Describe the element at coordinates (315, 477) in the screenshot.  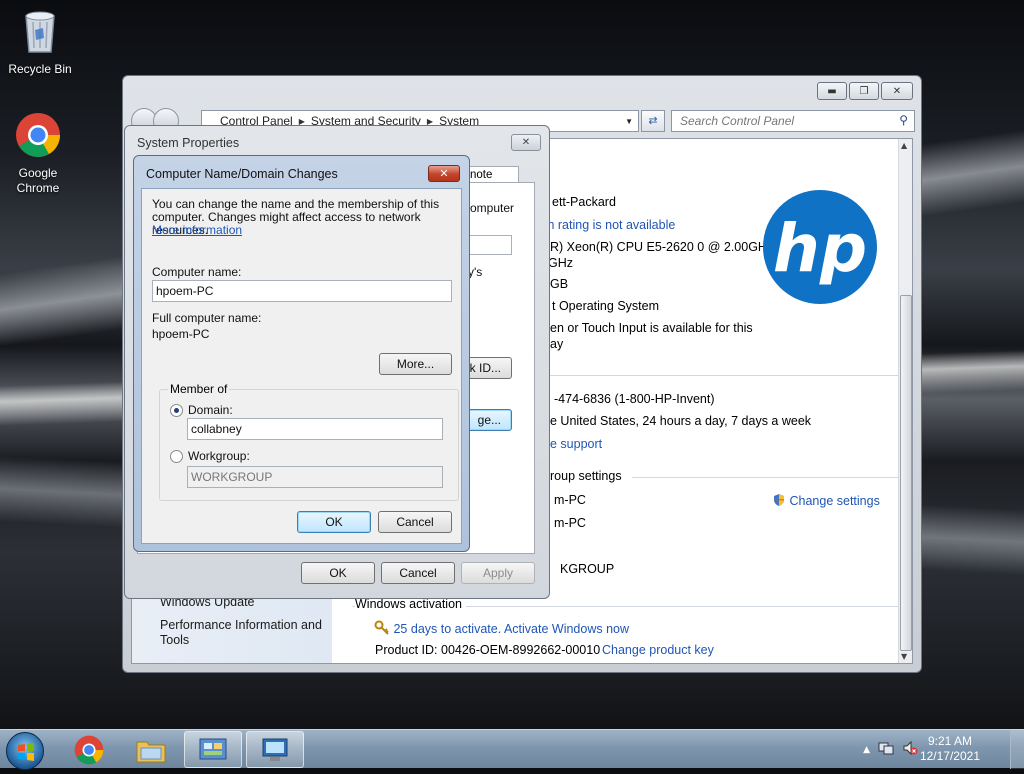
I see `workgroup-field: WORKGROUP` at that location.